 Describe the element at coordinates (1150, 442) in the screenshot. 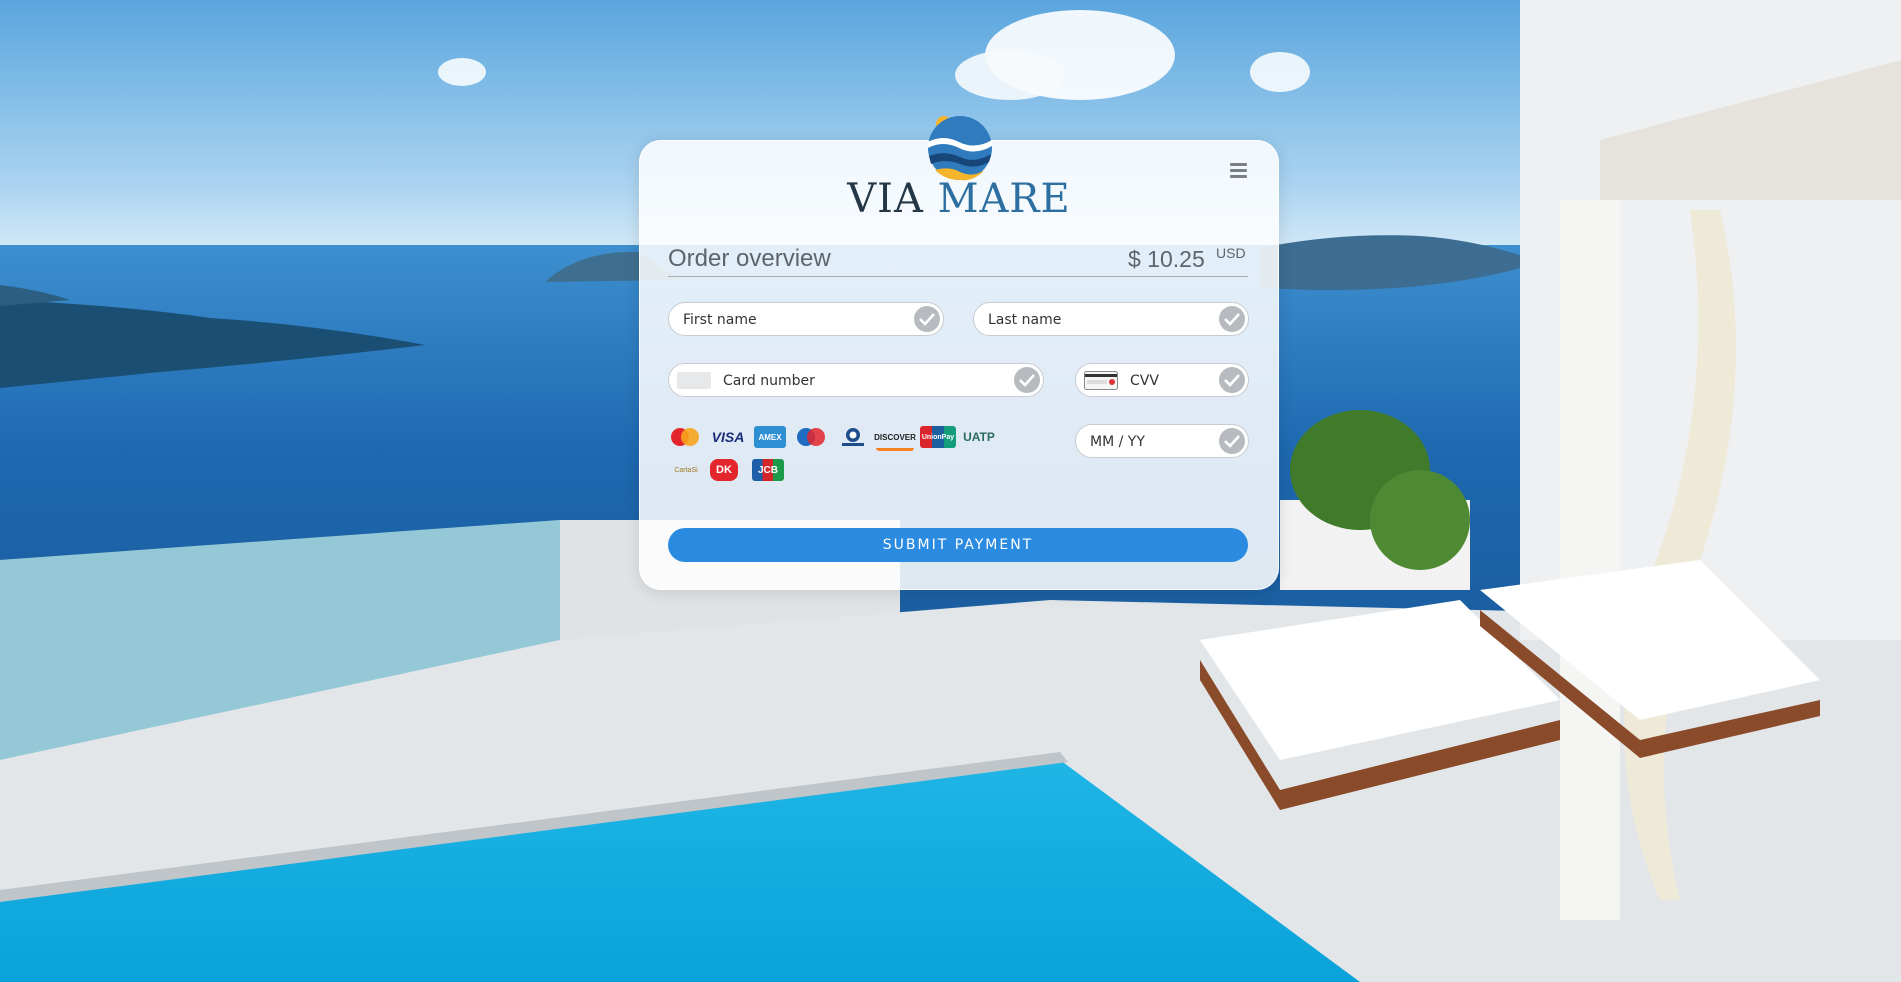

I see `expiry-input` at that location.